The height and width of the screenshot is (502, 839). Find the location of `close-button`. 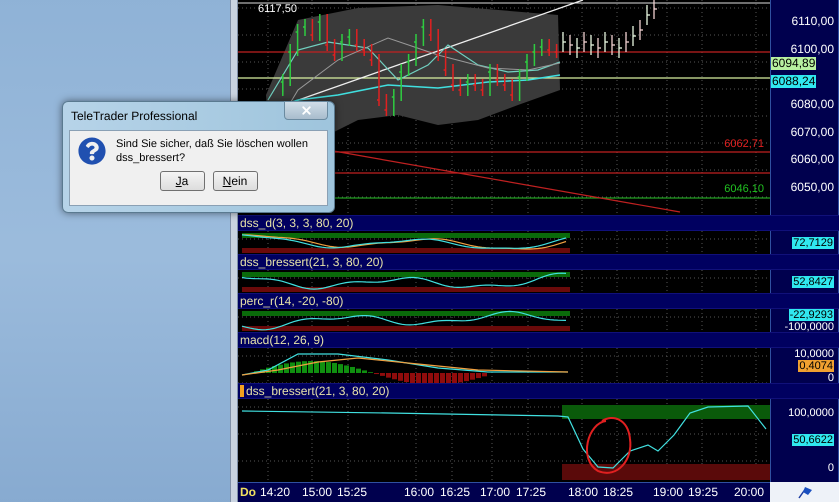

close-button is located at coordinates (306, 110).